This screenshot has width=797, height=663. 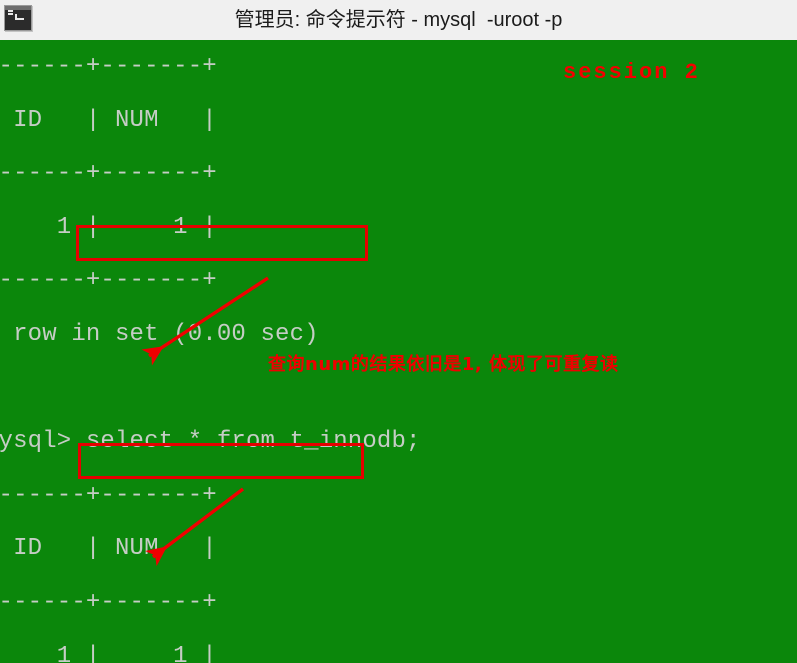 I want to click on window-title-bar: 管理员: 命令提示符 - mysql -uroot -p, so click(x=398, y=20).